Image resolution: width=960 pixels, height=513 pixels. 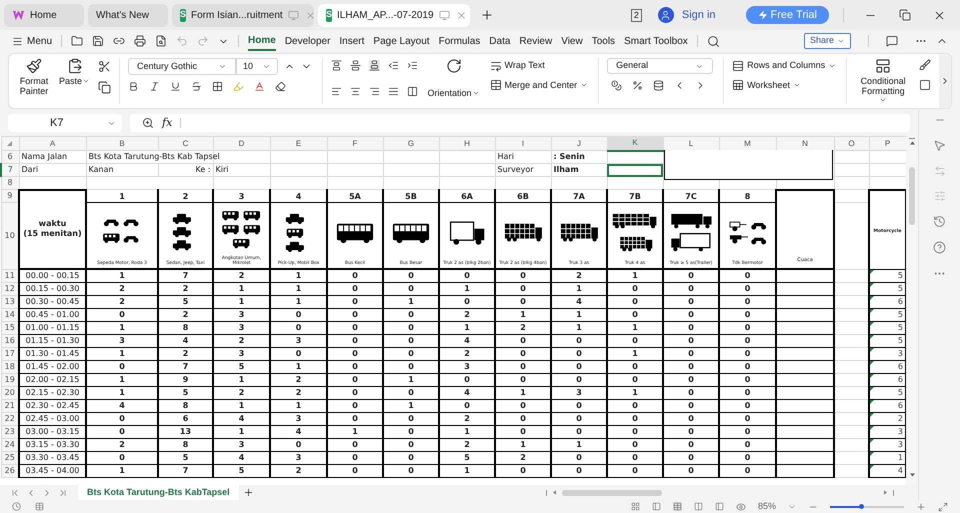 What do you see at coordinates (467, 143) in the screenshot?
I see `column-header: H` at bounding box center [467, 143].